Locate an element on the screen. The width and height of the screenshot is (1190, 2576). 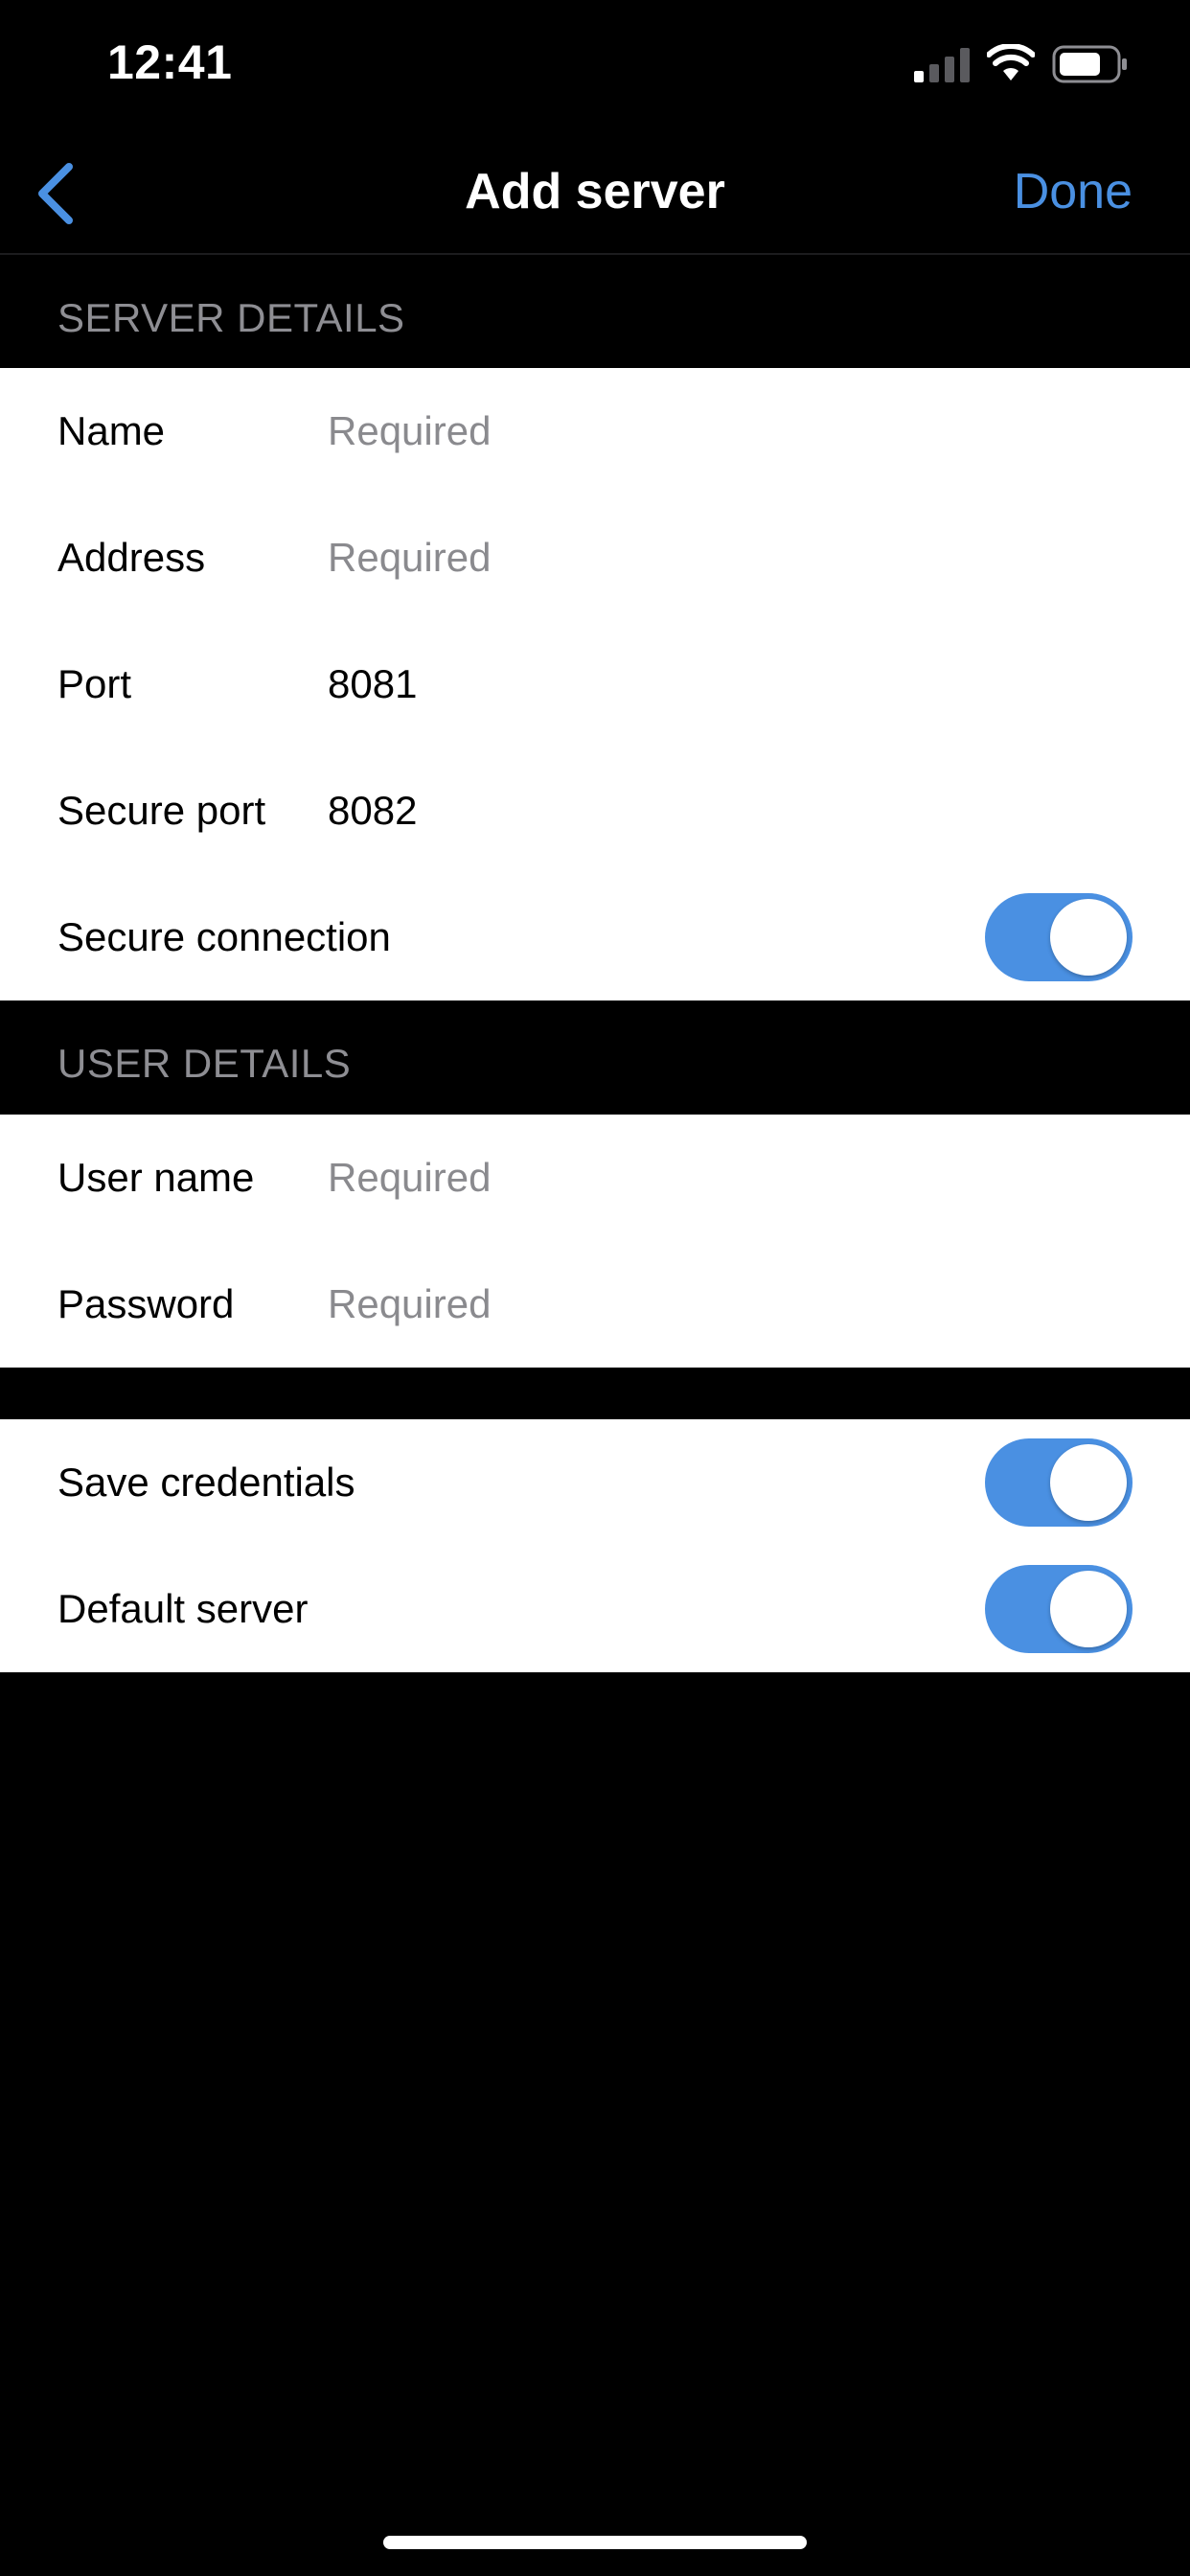
address-input is located at coordinates (711, 557).